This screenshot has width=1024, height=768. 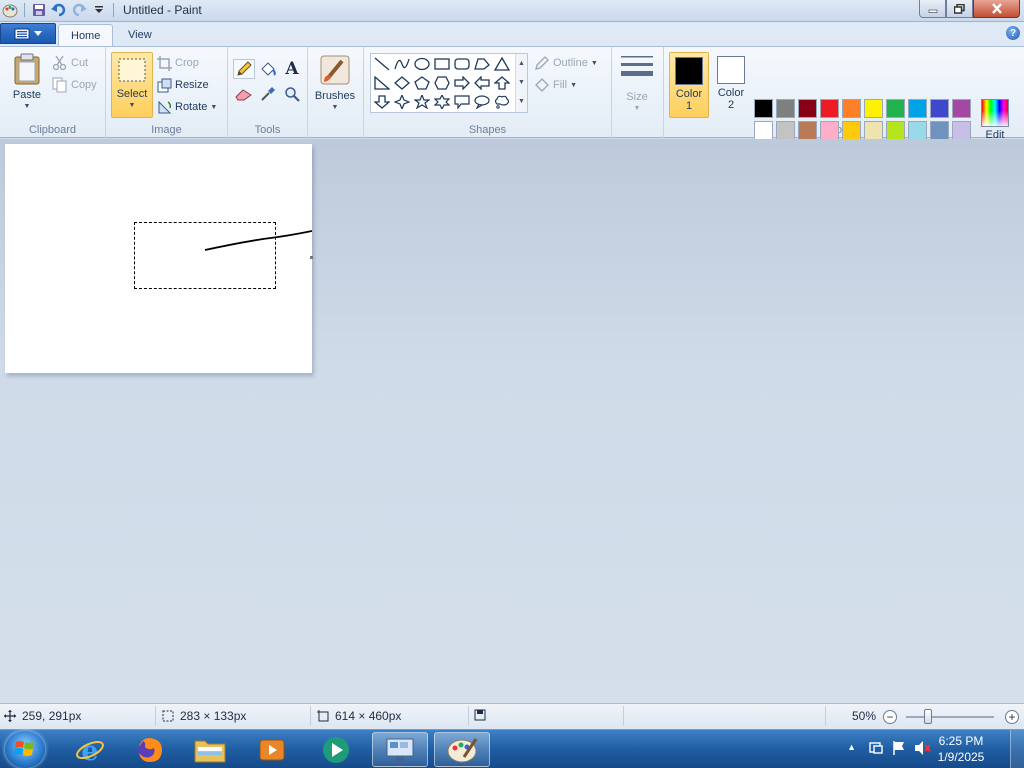 What do you see at coordinates (442, 83) in the screenshot?
I see `shape-hexagon-icon` at bounding box center [442, 83].